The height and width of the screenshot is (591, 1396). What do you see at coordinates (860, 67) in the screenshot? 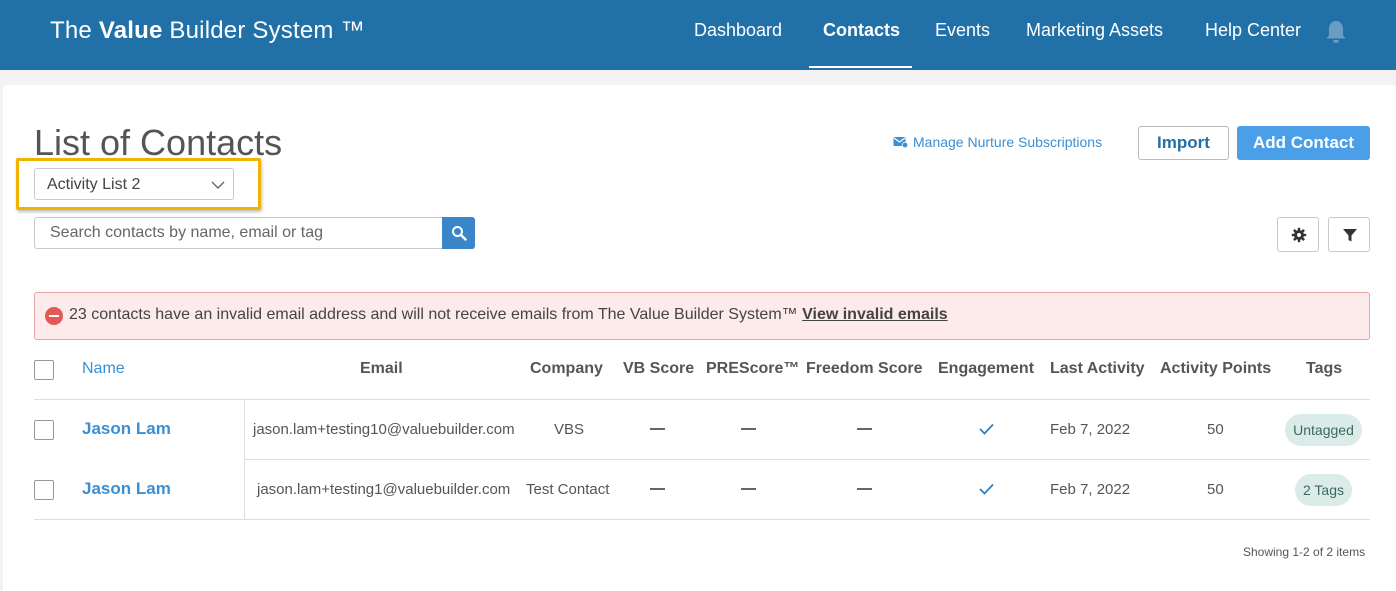
I see `active-nav-indicator` at bounding box center [860, 67].